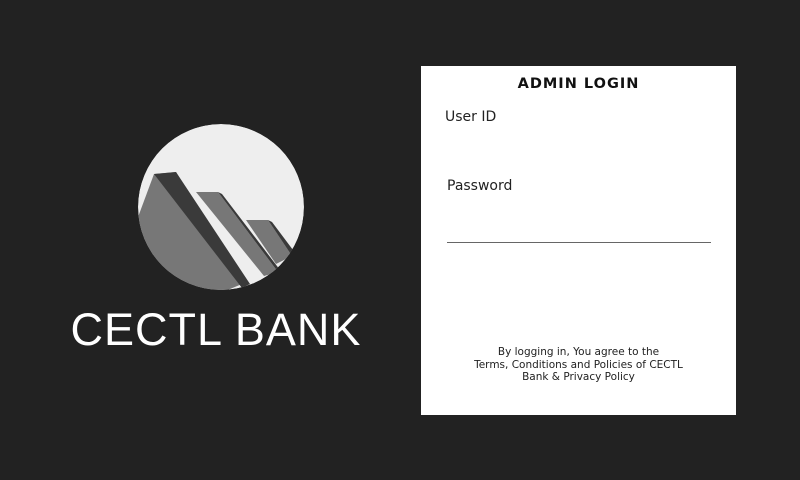 The width and height of the screenshot is (800, 480). I want to click on password-label: Password, so click(480, 186).